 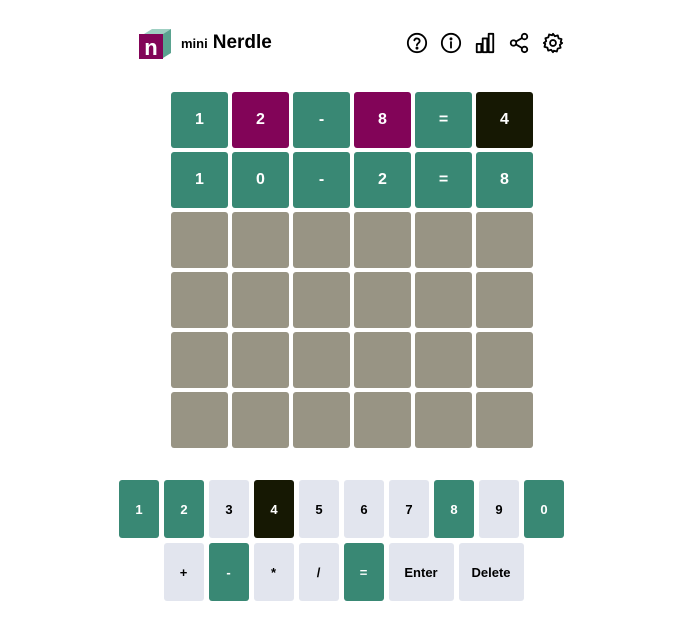 I want to click on enter-button: Enter, so click(x=421, y=572).